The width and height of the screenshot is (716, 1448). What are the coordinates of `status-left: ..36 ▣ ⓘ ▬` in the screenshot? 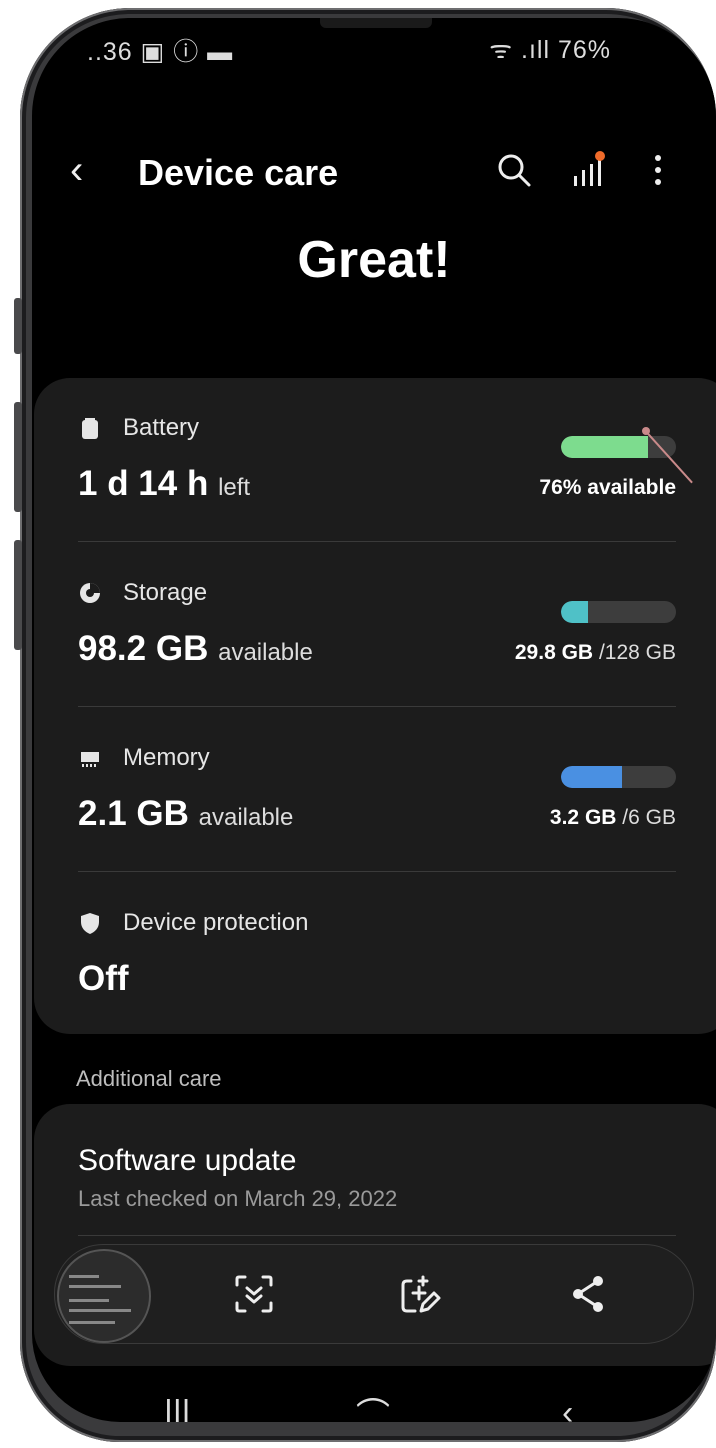 It's located at (160, 52).